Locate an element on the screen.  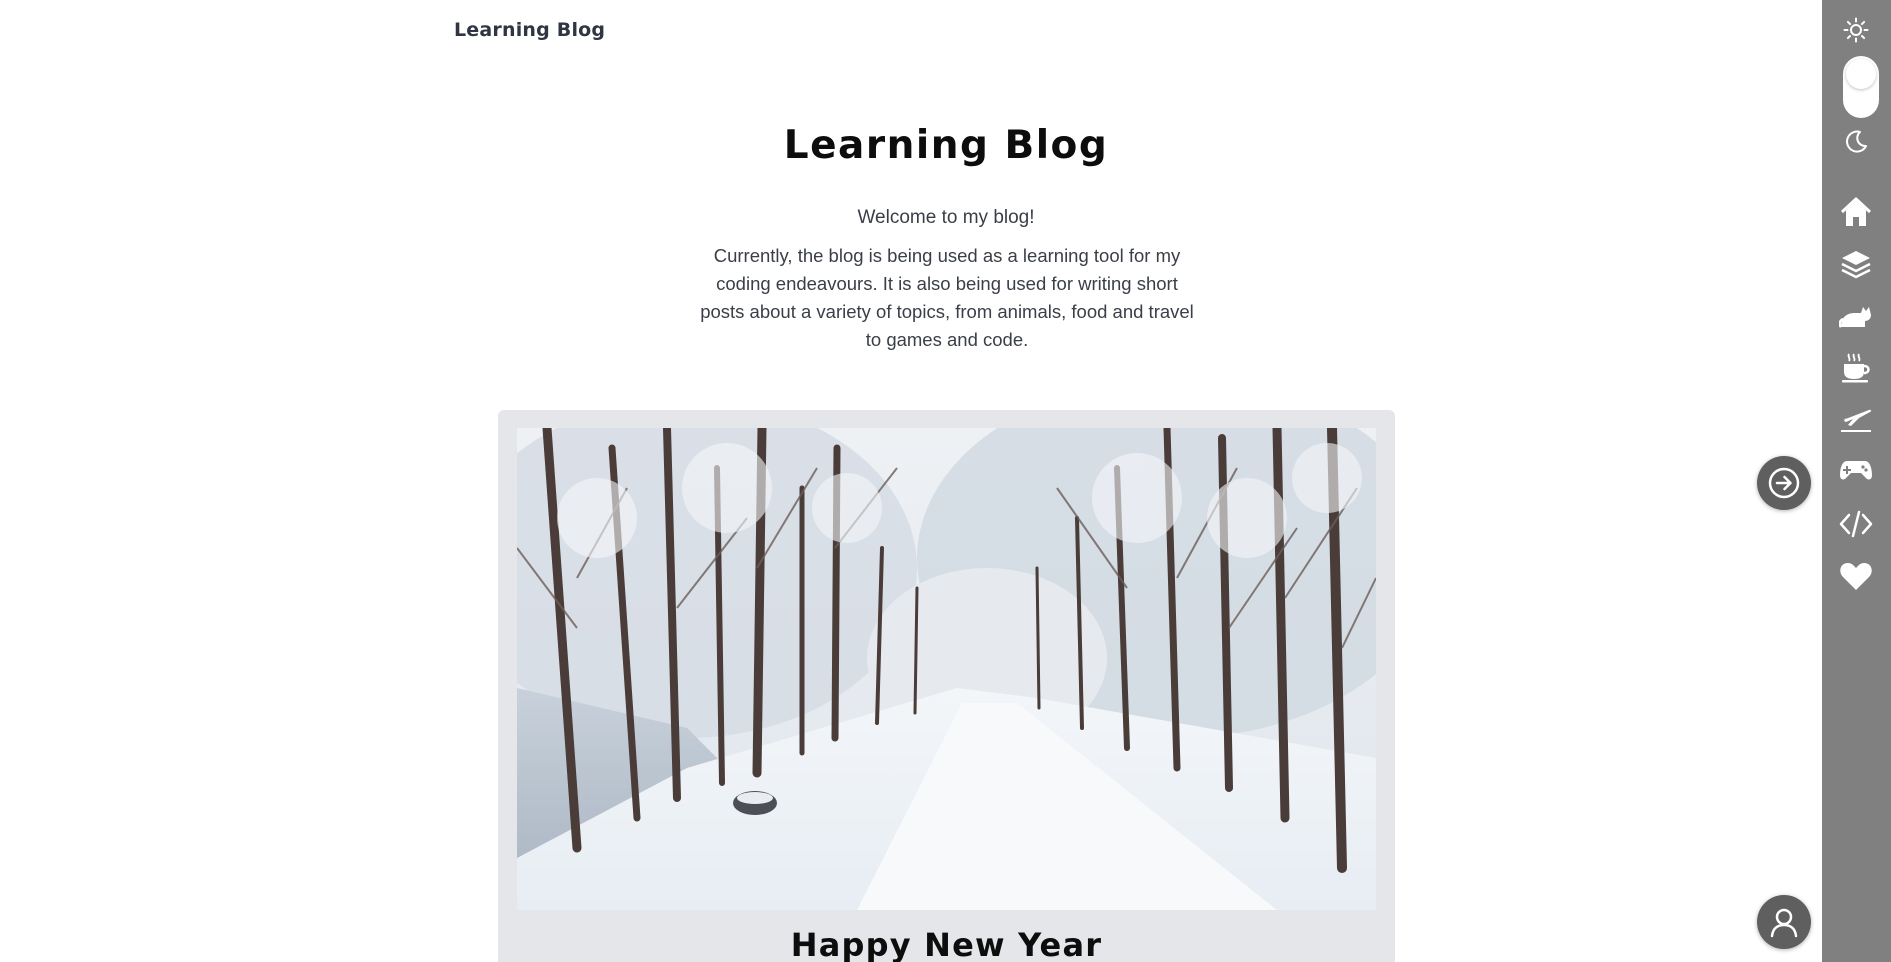
next-arrow-button is located at coordinates (1784, 483).